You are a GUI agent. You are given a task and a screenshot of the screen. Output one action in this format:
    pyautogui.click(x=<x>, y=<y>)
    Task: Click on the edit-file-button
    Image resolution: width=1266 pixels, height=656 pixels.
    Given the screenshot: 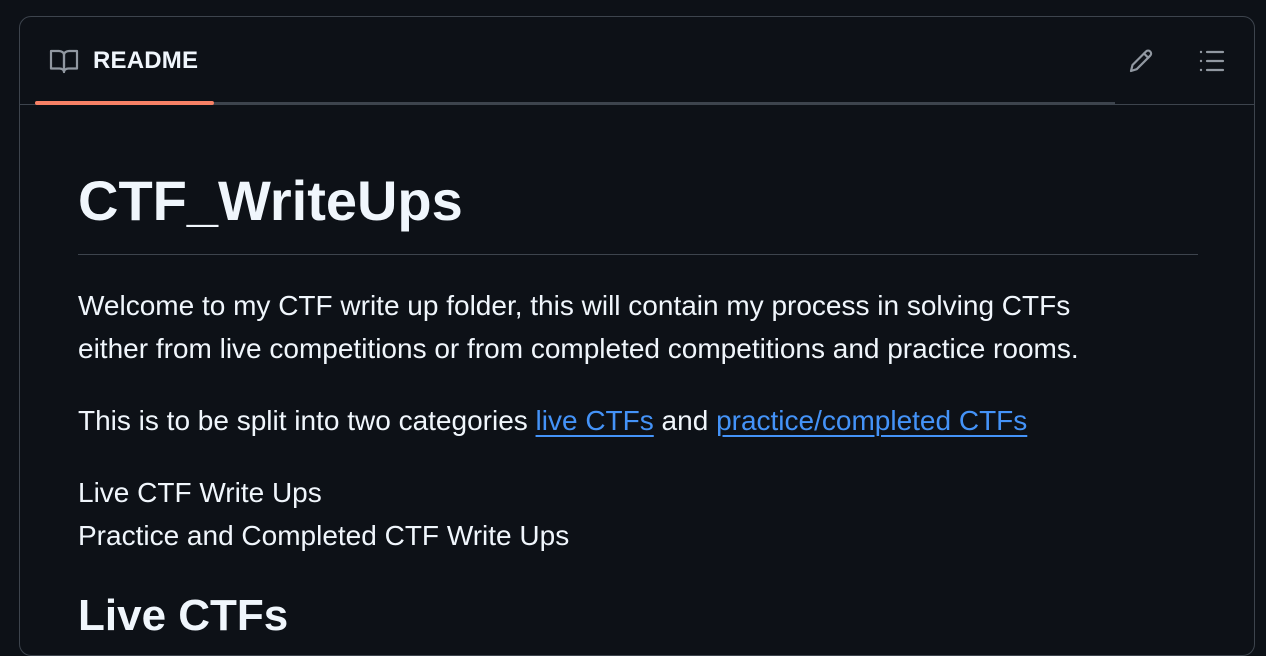 What is the action you would take?
    pyautogui.click(x=1141, y=61)
    